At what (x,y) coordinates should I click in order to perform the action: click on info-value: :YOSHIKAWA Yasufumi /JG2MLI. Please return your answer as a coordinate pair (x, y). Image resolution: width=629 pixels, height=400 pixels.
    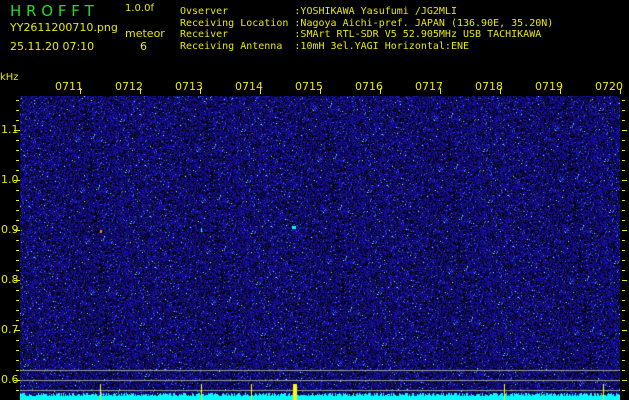
    Looking at the image, I should click on (375, 11).